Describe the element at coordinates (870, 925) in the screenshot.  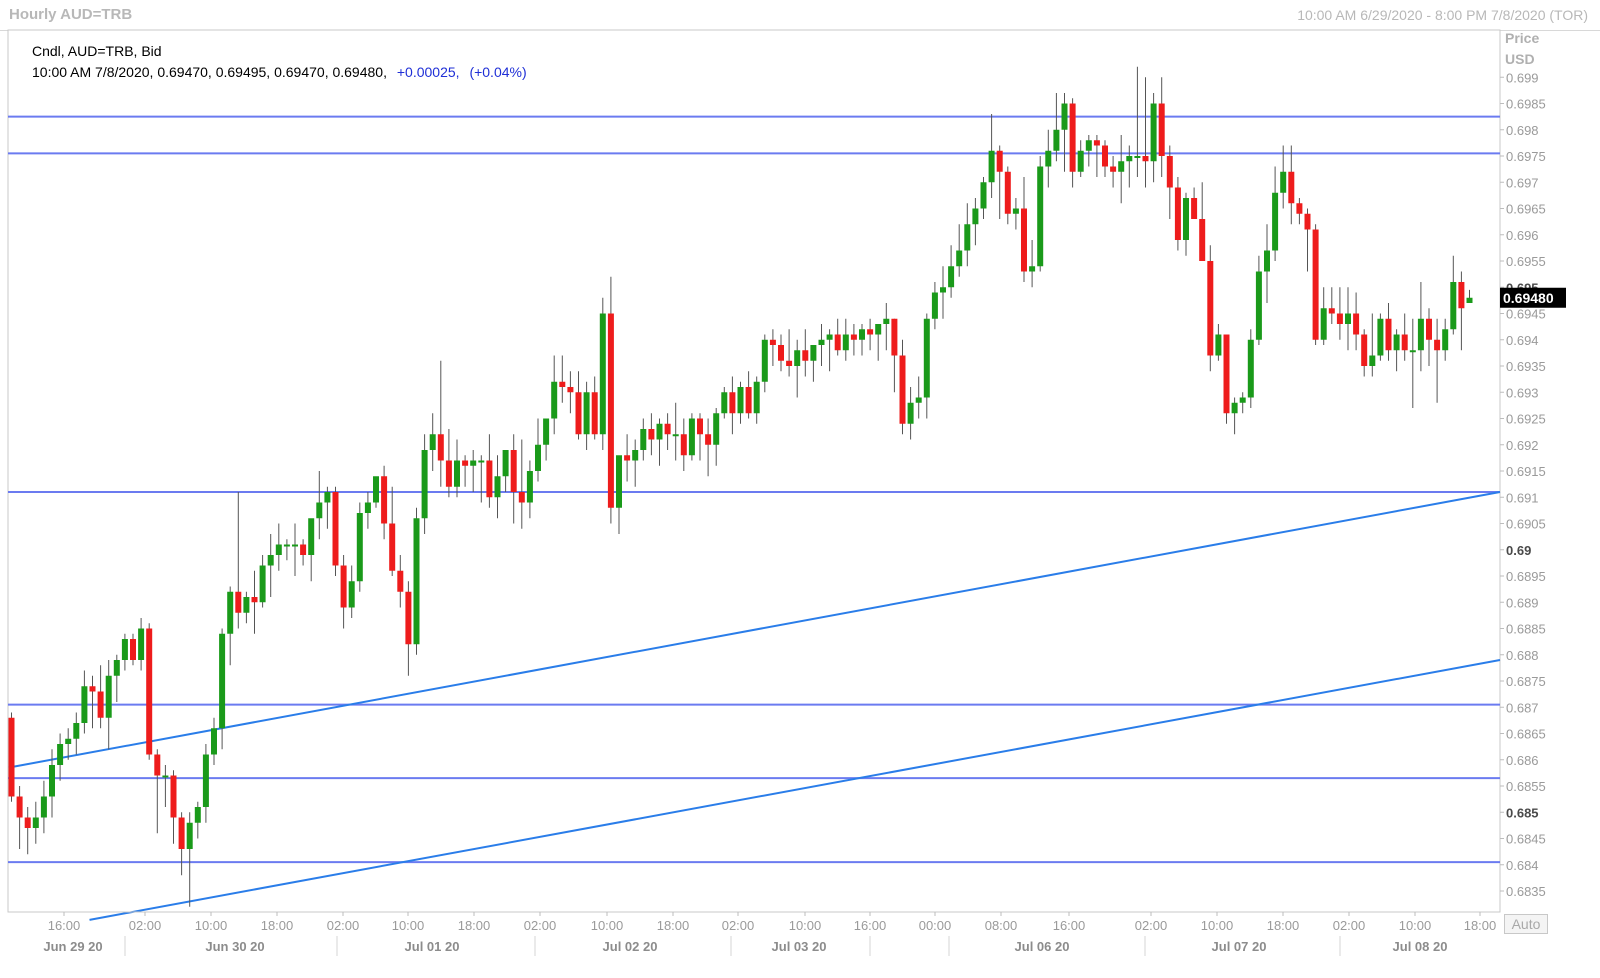
I see `x-tick-label: 16:00` at that location.